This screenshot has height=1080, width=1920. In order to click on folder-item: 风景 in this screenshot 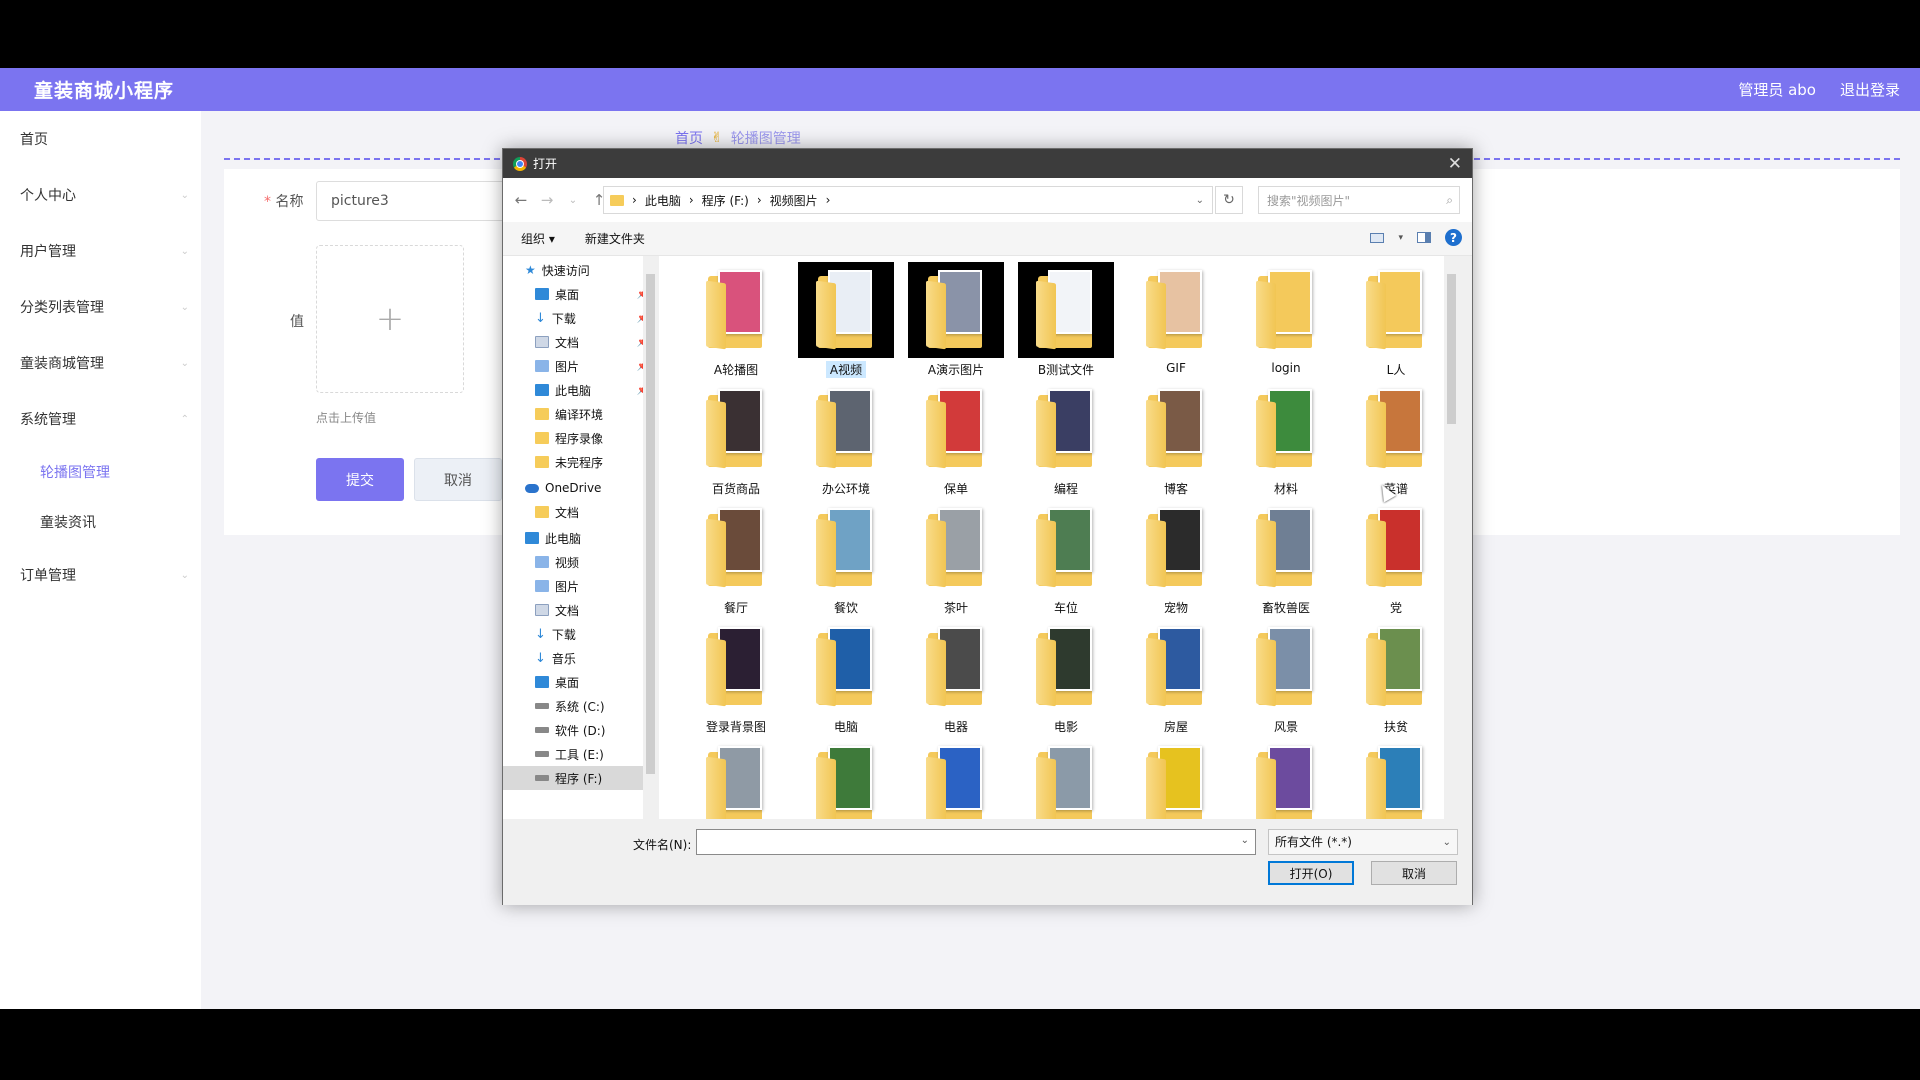, I will do `click(1286, 678)`.